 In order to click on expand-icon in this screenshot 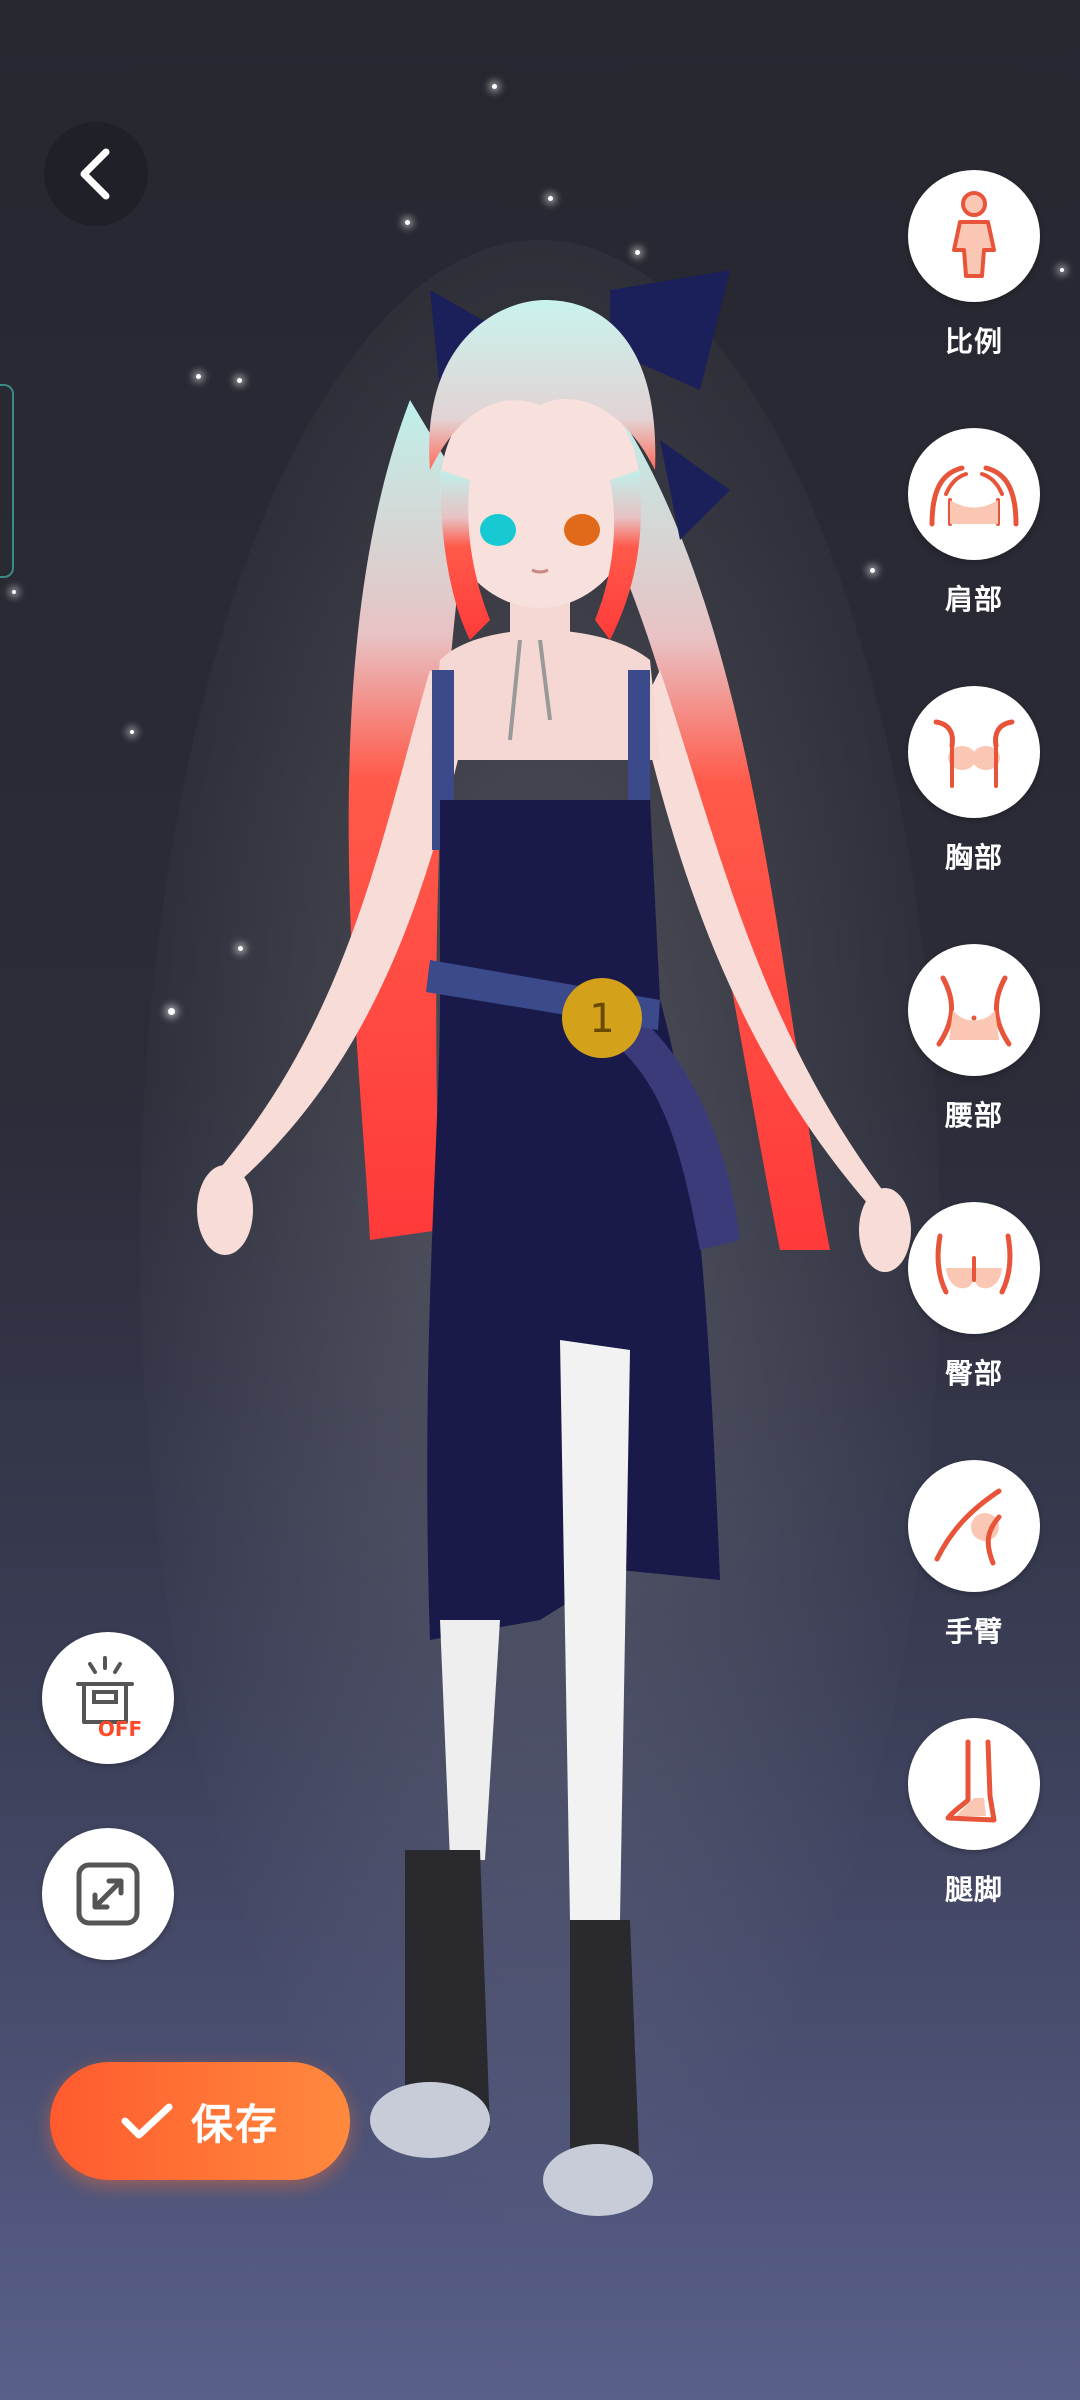, I will do `click(108, 1894)`.